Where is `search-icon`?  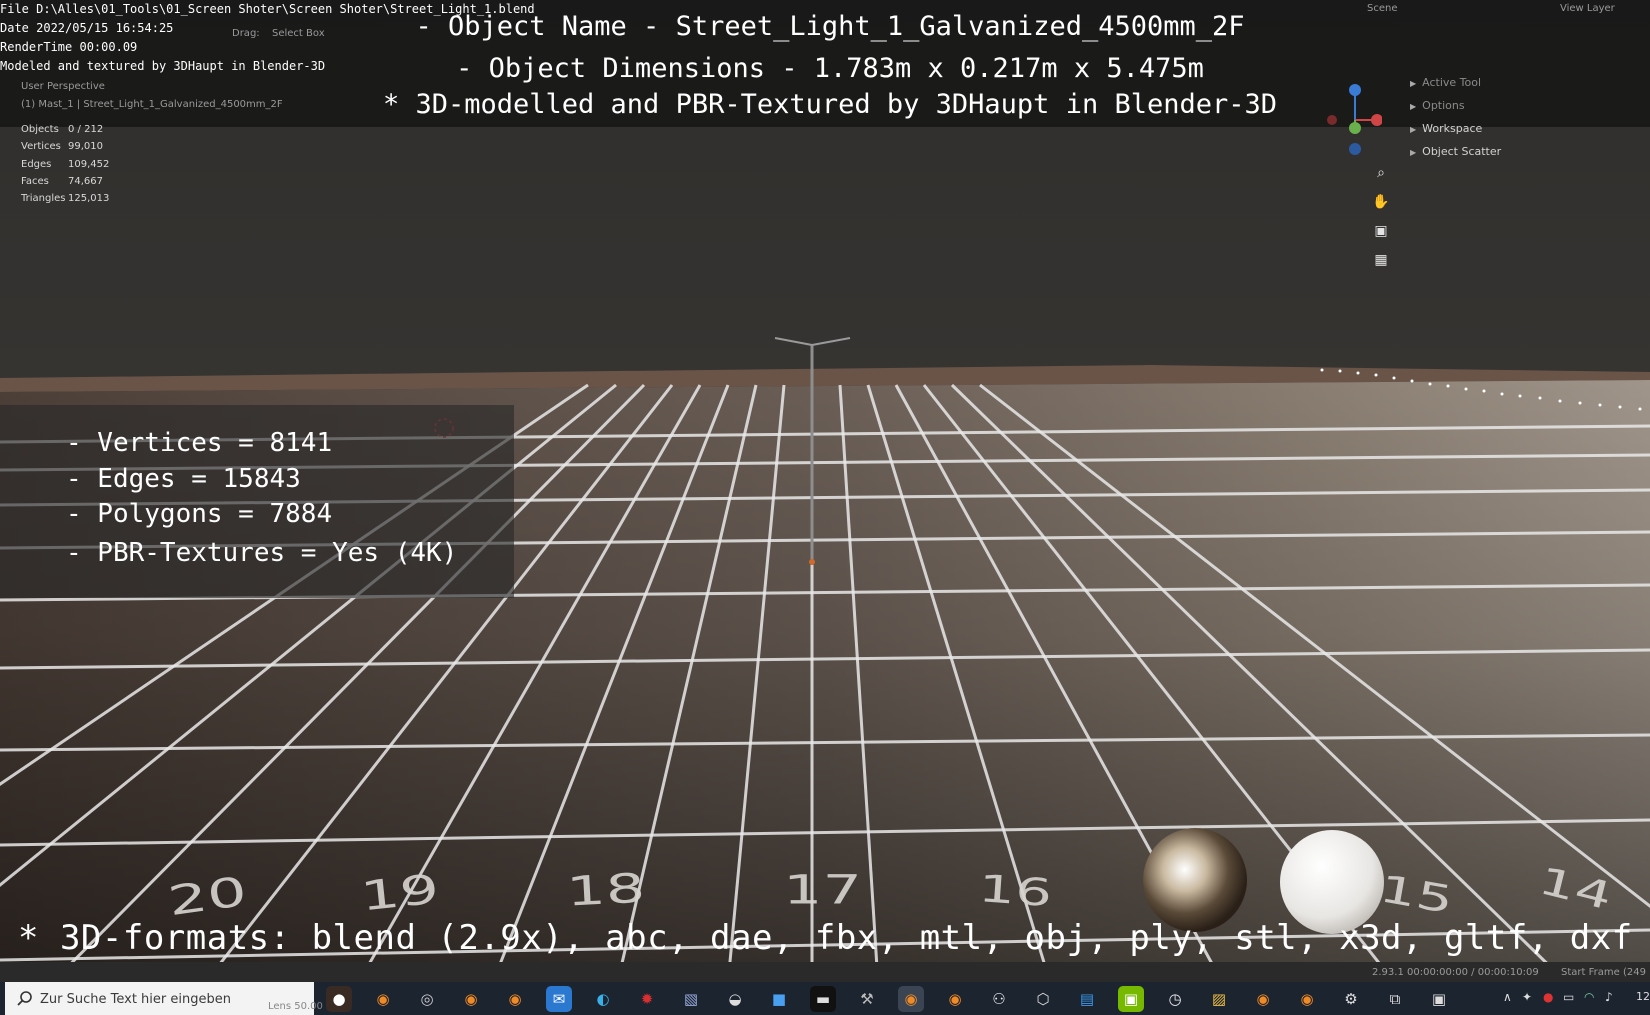 search-icon is located at coordinates (24, 998).